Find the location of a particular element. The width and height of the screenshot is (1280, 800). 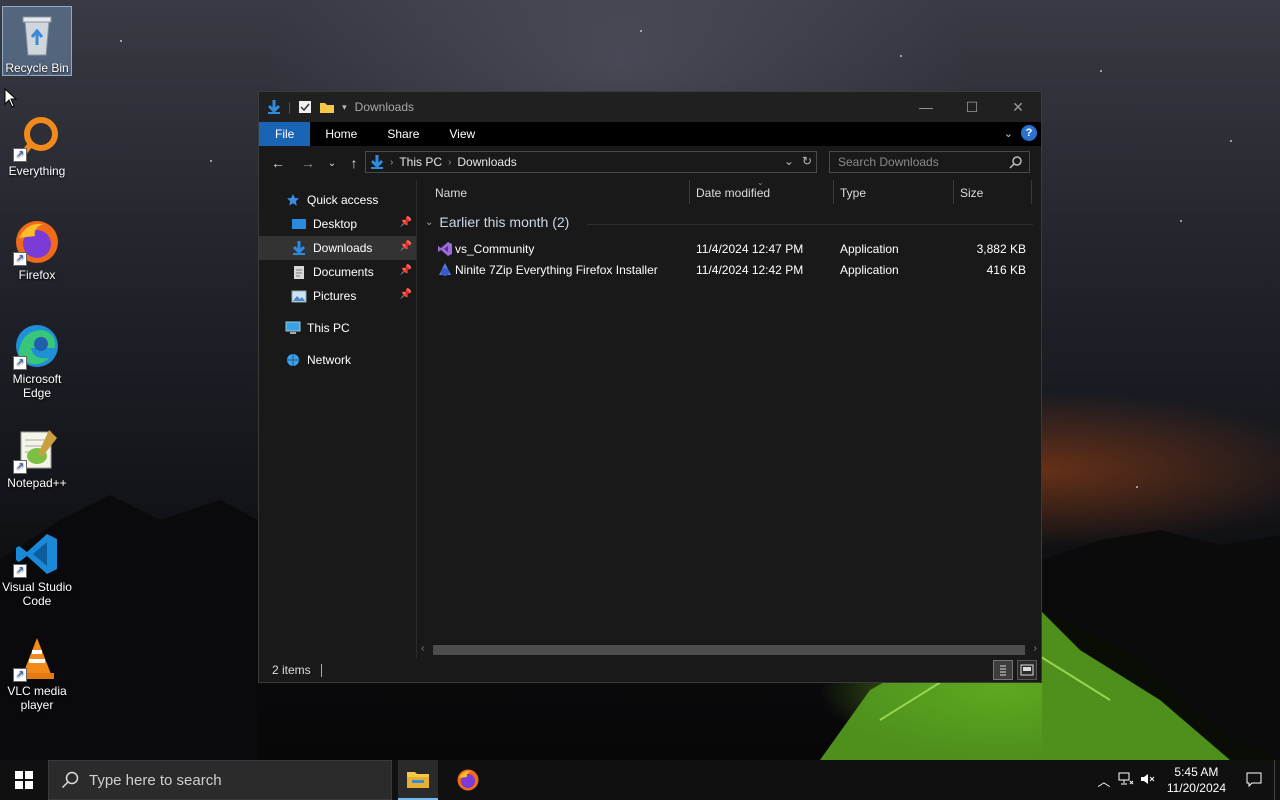

forward-button: → is located at coordinates (308, 163).